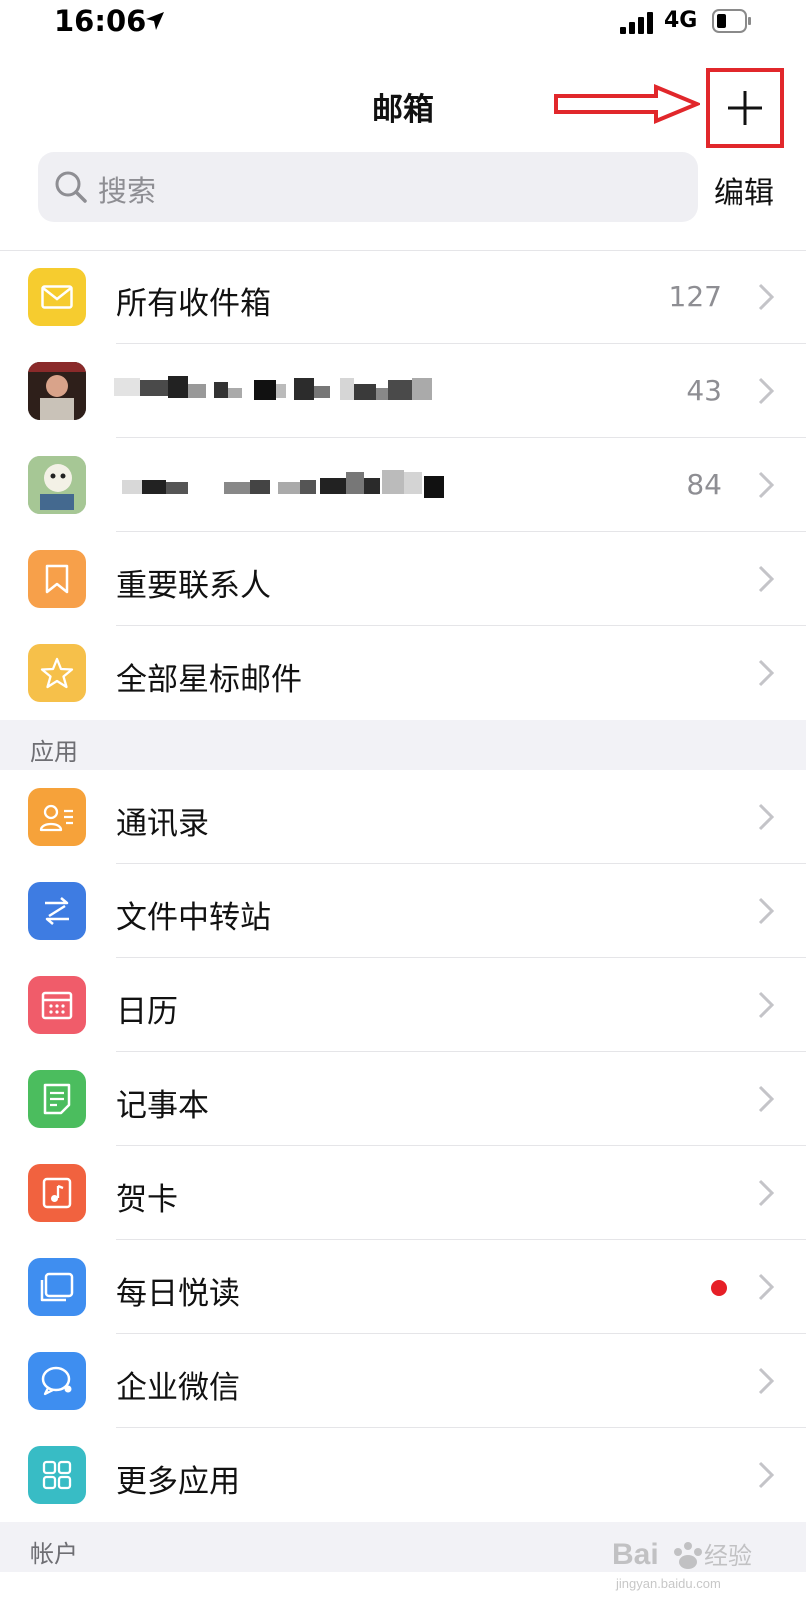  Describe the element at coordinates (57, 579) in the screenshot. I see `bookmark-icon` at that location.